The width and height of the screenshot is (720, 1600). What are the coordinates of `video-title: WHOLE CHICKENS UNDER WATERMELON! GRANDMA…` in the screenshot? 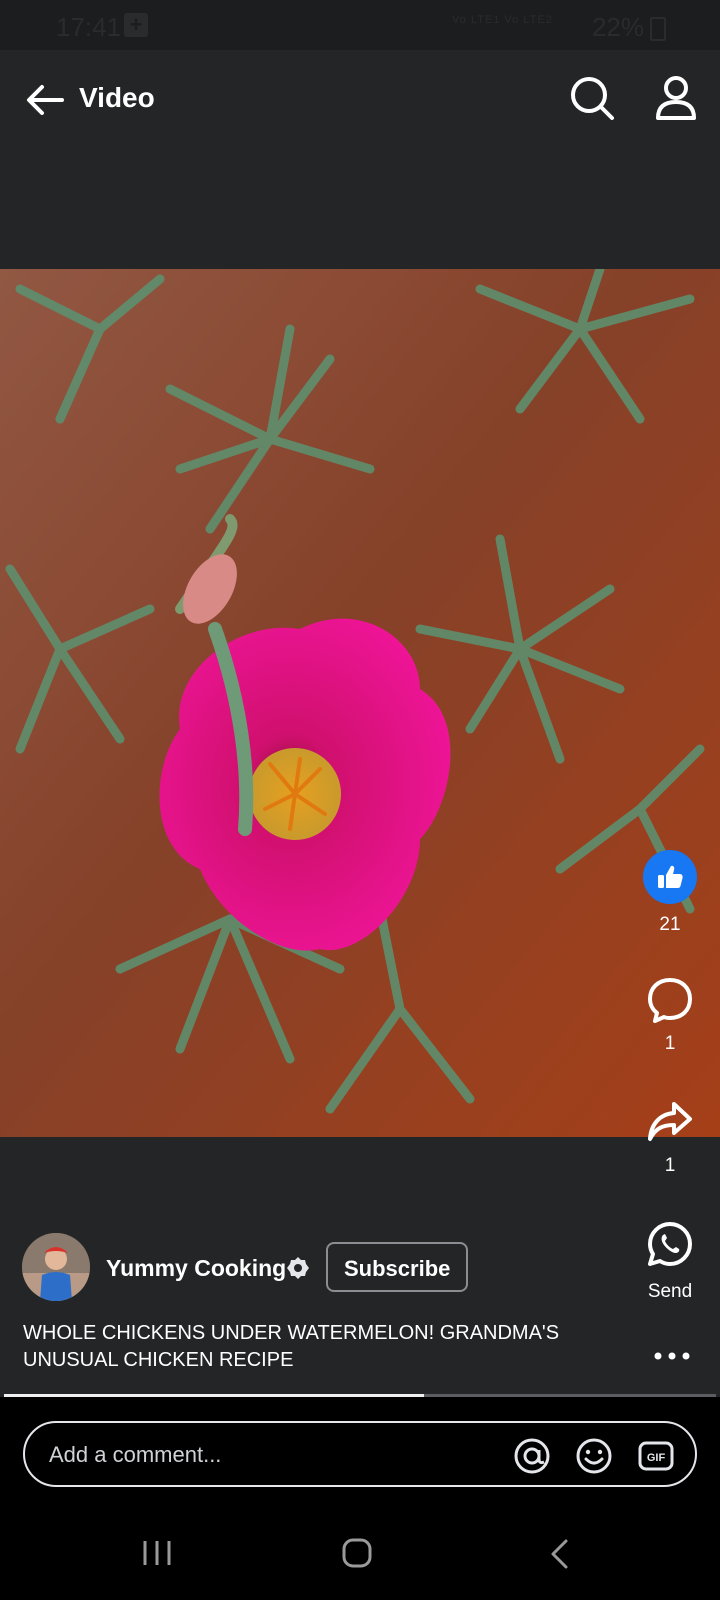 It's located at (323, 1347).